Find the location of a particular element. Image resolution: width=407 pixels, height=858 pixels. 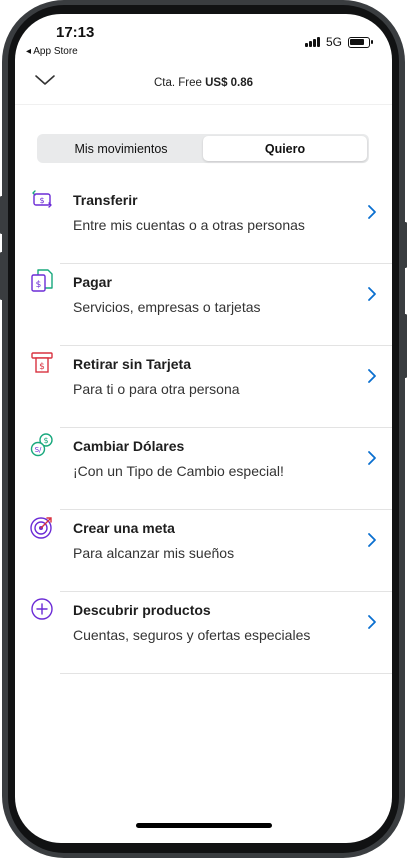

home-indicator is located at coordinates (204, 825).